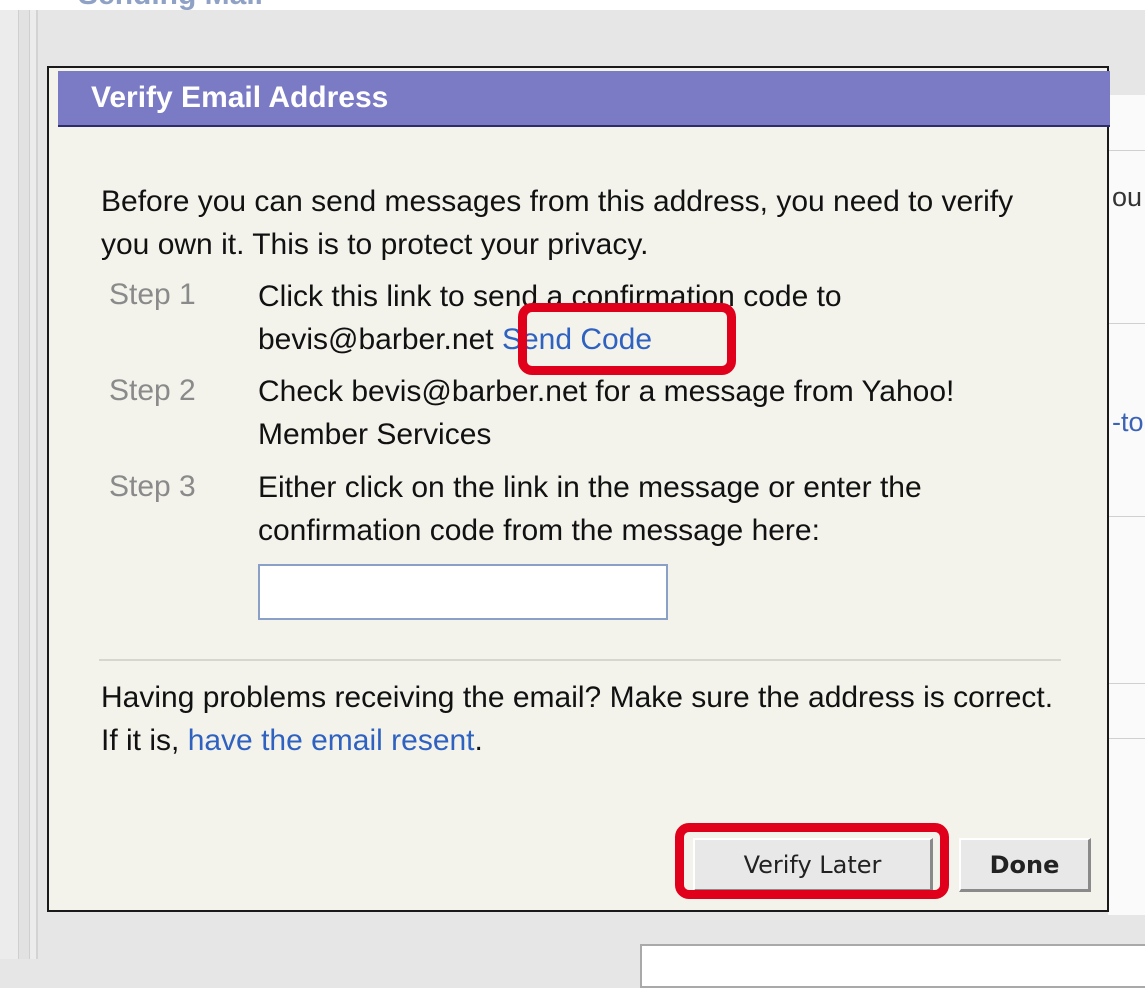  What do you see at coordinates (1128, 422) in the screenshot?
I see `background-link-fragment: -to` at bounding box center [1128, 422].